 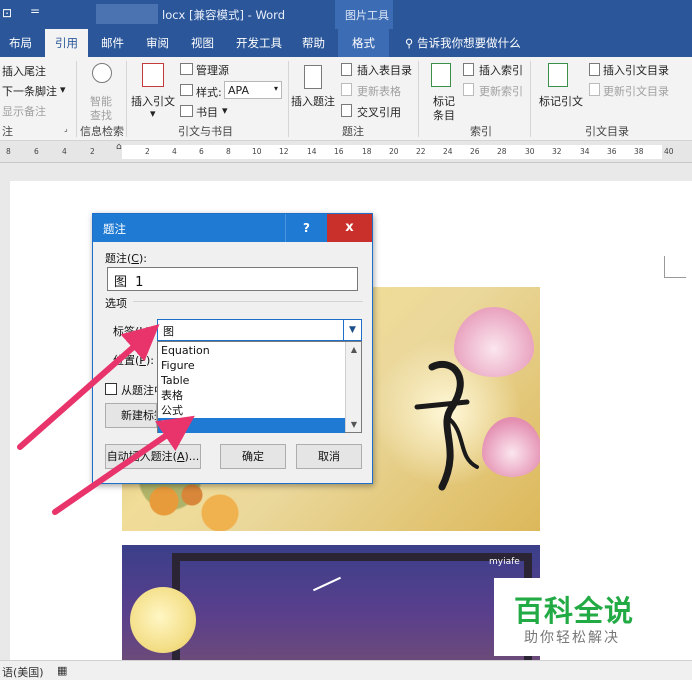 What do you see at coordinates (636, 91) in the screenshot?
I see `update-toa-button: 更新引文目录` at bounding box center [636, 91].